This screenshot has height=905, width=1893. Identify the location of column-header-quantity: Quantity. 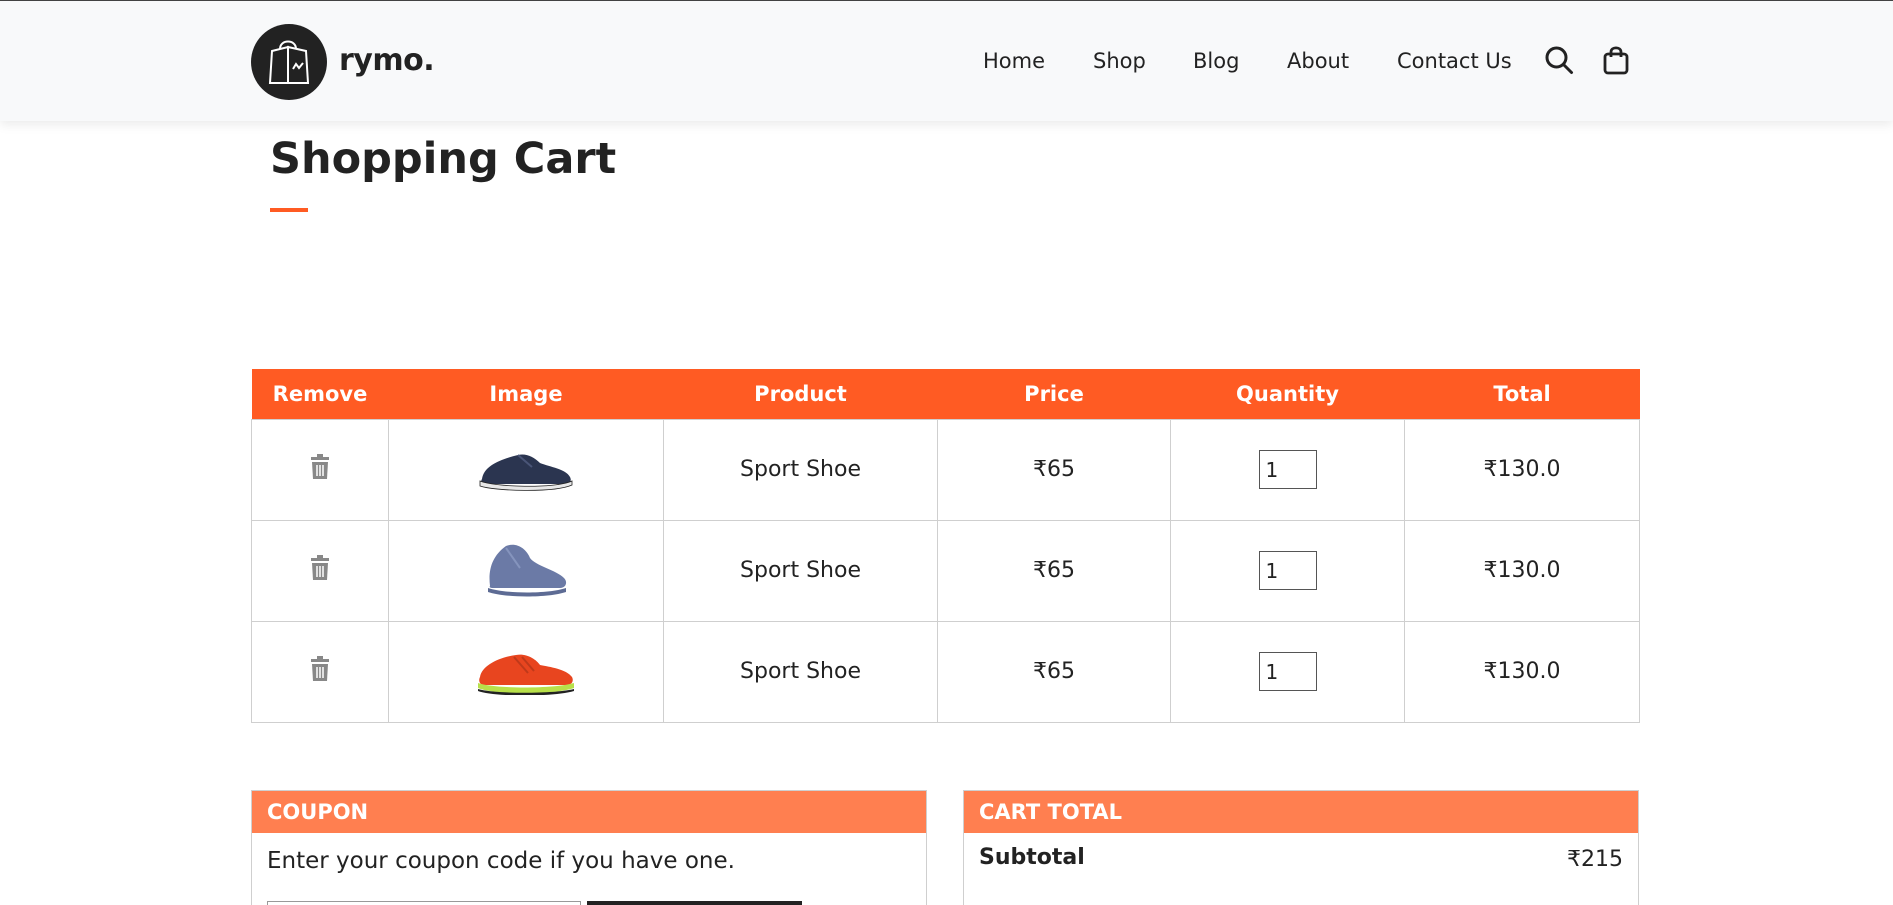
(1287, 394).